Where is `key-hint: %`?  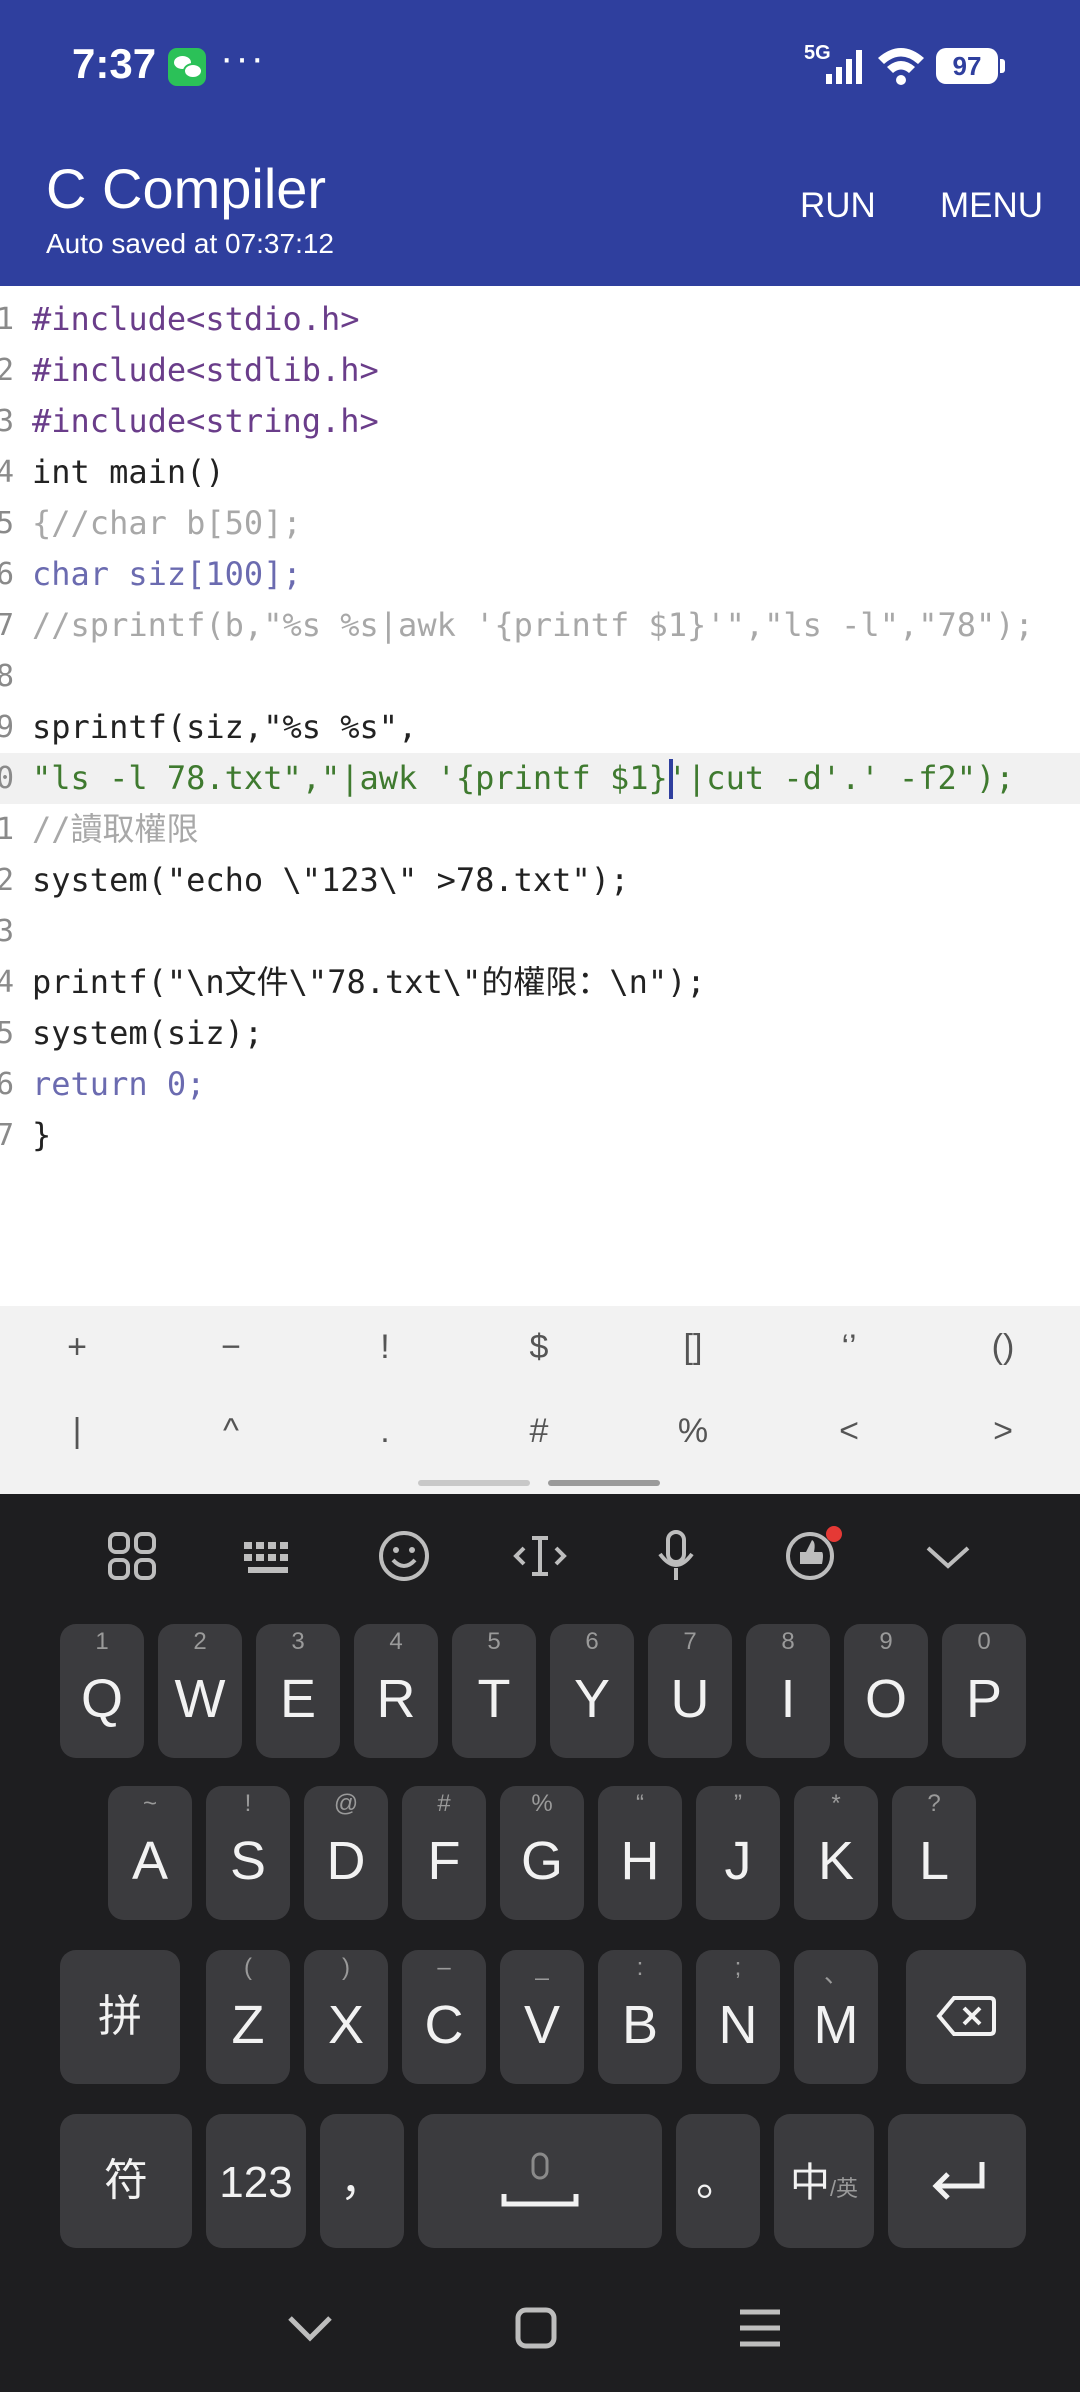
key-hint: % is located at coordinates (542, 1803).